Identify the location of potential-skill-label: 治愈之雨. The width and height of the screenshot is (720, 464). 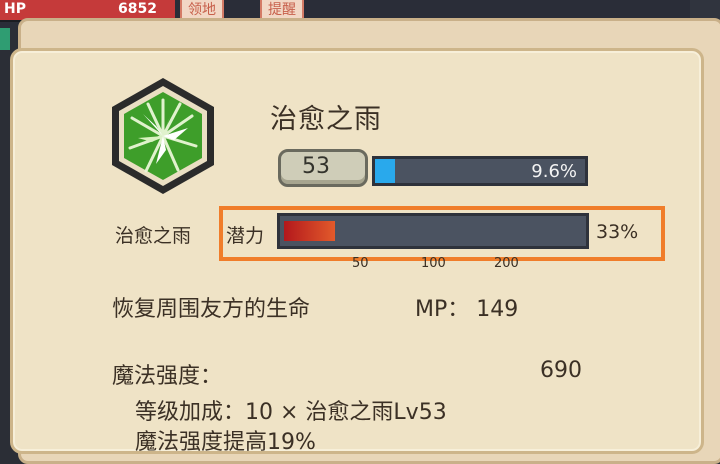
(153, 236).